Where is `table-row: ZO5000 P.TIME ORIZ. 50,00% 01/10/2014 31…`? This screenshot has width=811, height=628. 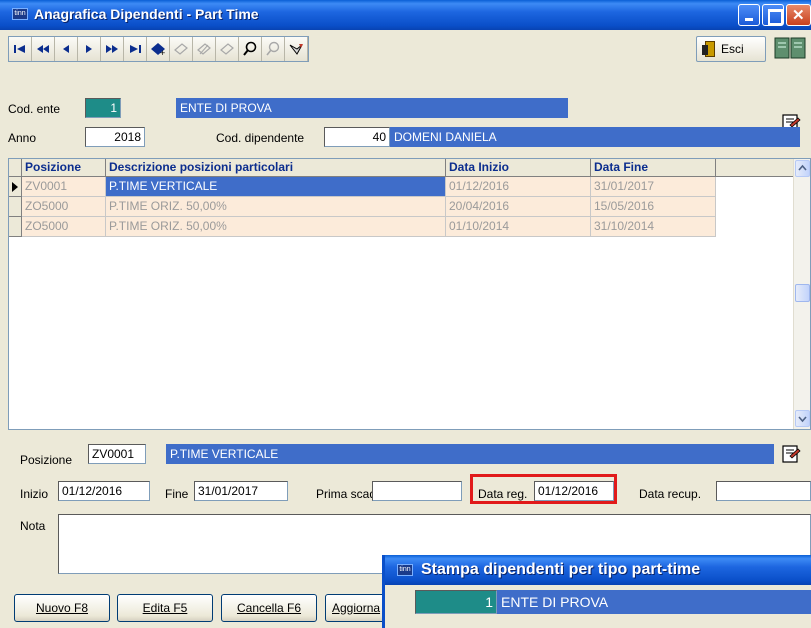 table-row: ZO5000 P.TIME ORIZ. 50,00% 01/10/2014 31… is located at coordinates (401, 227).